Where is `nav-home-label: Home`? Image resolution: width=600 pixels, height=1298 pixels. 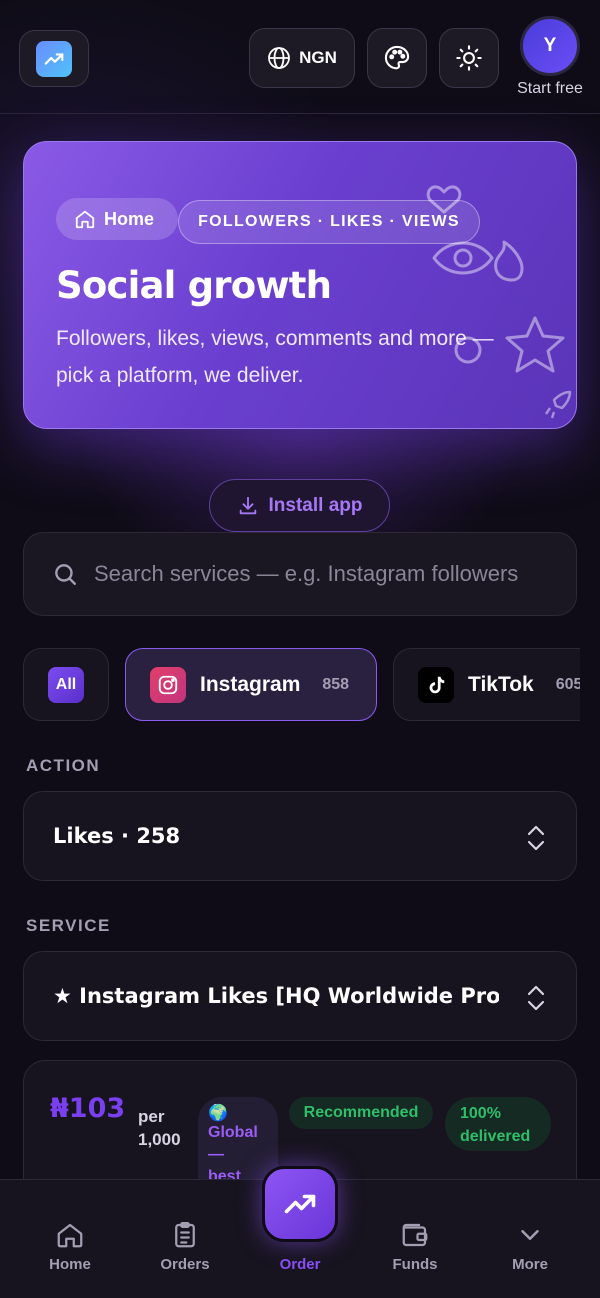 nav-home-label: Home is located at coordinates (70, 1264).